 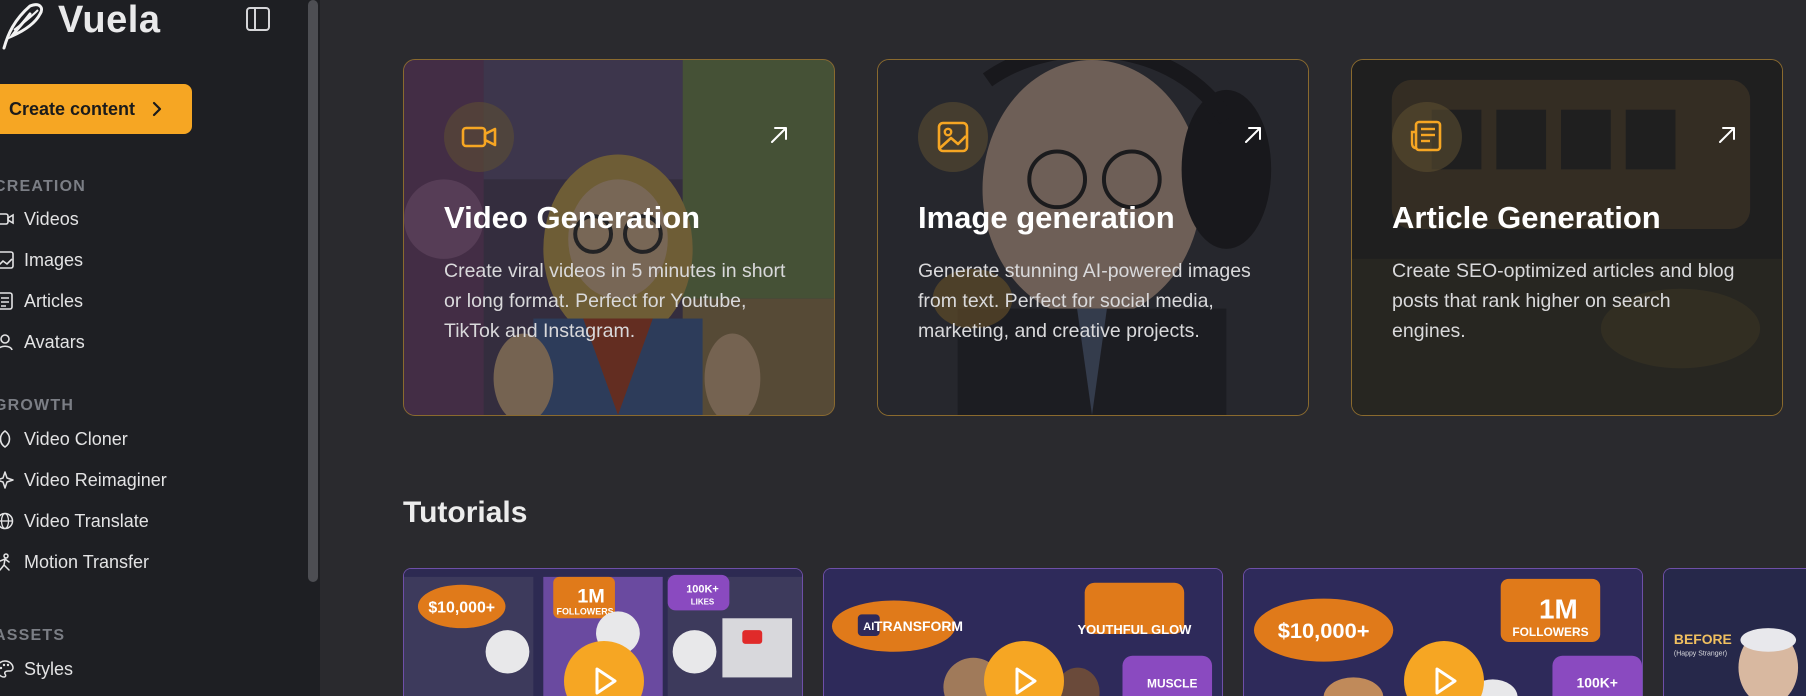 What do you see at coordinates (1135, 629) in the screenshot?
I see `thumb-text: YOUTHFUL GLOW` at bounding box center [1135, 629].